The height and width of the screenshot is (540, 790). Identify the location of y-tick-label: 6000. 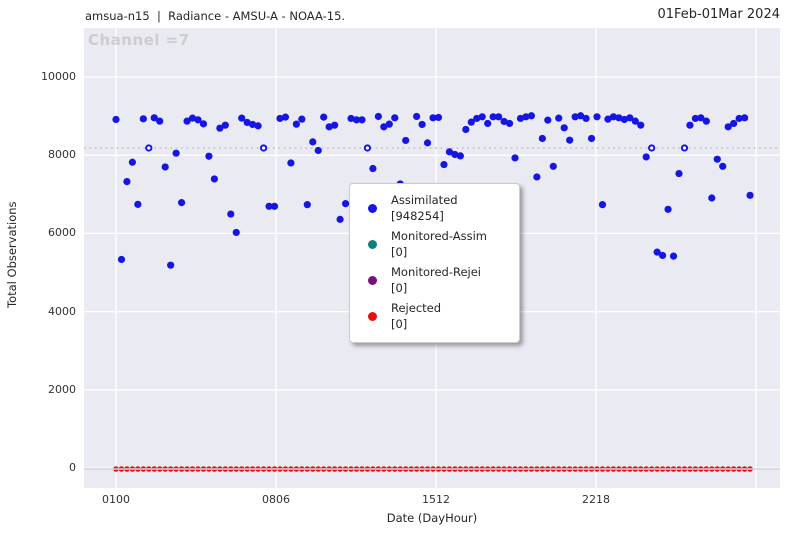
(62, 233).